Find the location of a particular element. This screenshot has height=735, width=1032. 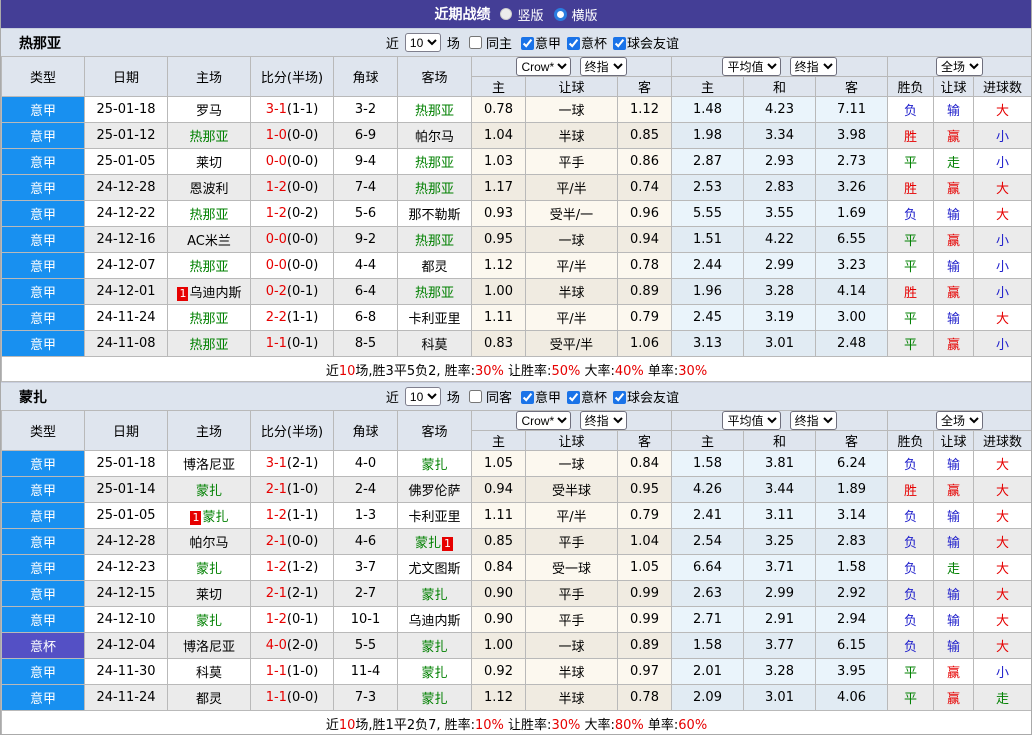

avg-draw-cell: 3.71 is located at coordinates (780, 567).